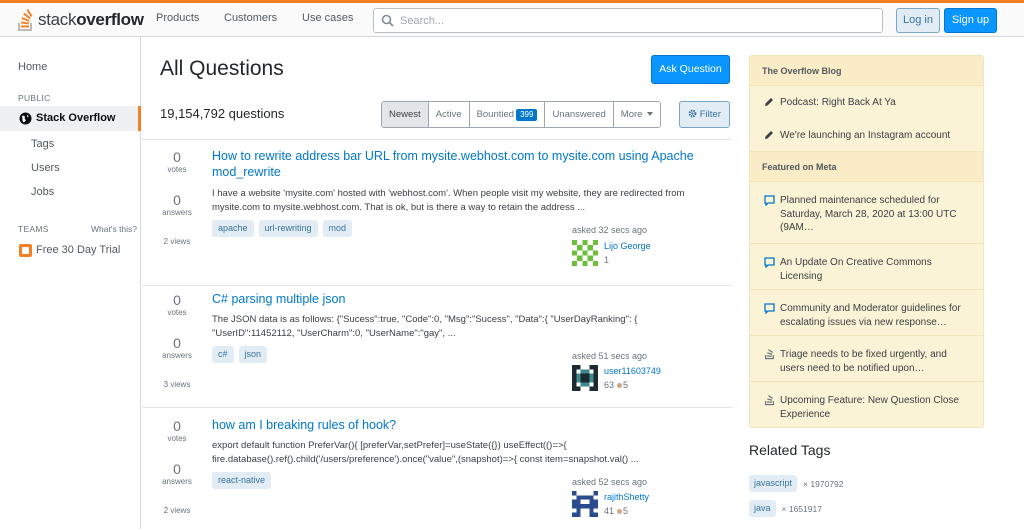 This screenshot has width=1024, height=529. What do you see at coordinates (246, 172) in the screenshot?
I see `question-title-line: mod_rewrite` at bounding box center [246, 172].